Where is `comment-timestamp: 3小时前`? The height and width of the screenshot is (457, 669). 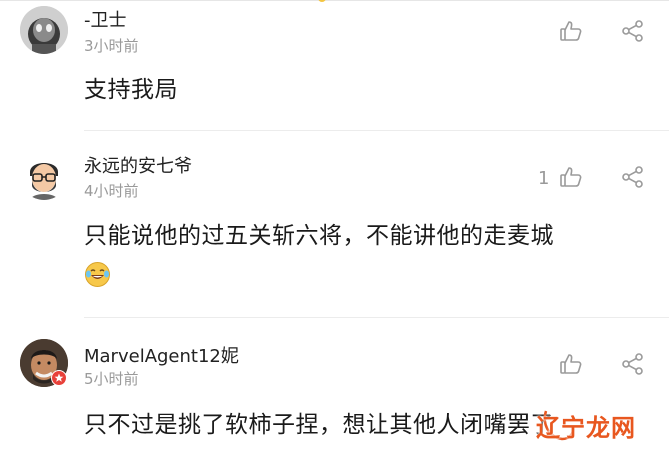
comment-timestamp: 3小时前 is located at coordinates (111, 46).